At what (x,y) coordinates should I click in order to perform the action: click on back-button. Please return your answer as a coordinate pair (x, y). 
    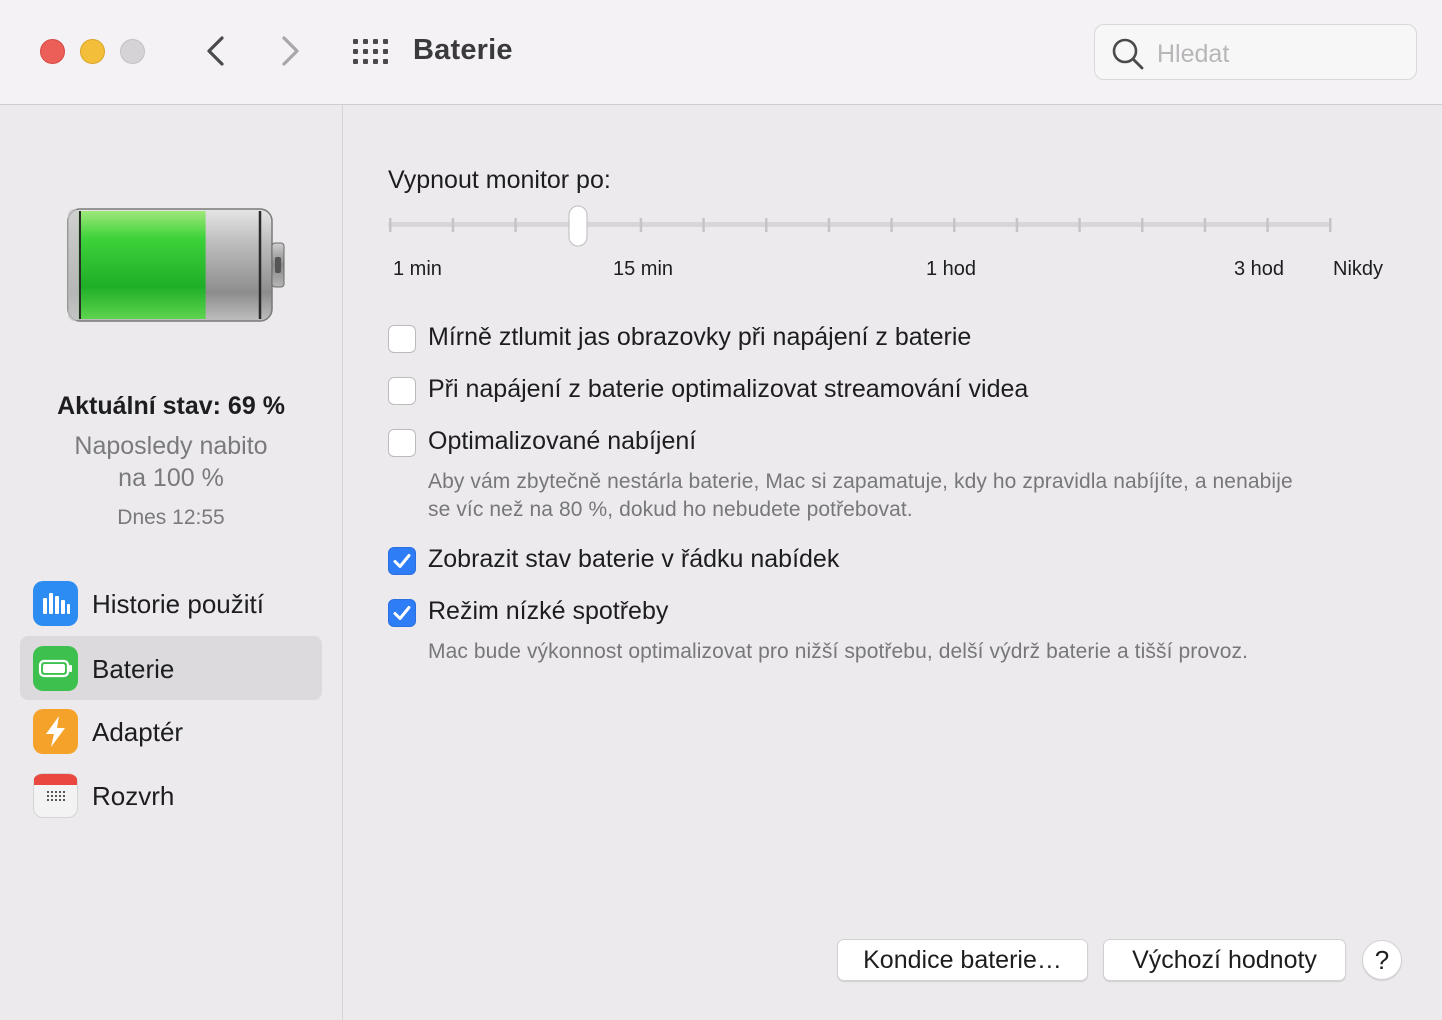
    Looking at the image, I should click on (216, 51).